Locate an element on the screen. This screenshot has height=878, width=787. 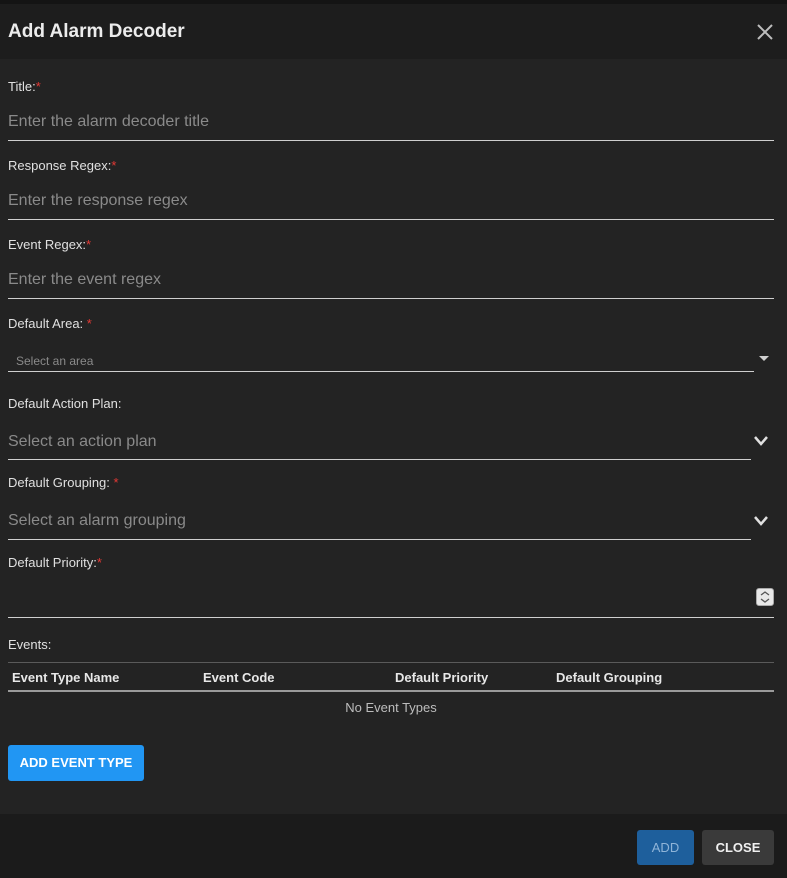
add-event-type-button: ADD EVENT TYPE is located at coordinates (76, 763).